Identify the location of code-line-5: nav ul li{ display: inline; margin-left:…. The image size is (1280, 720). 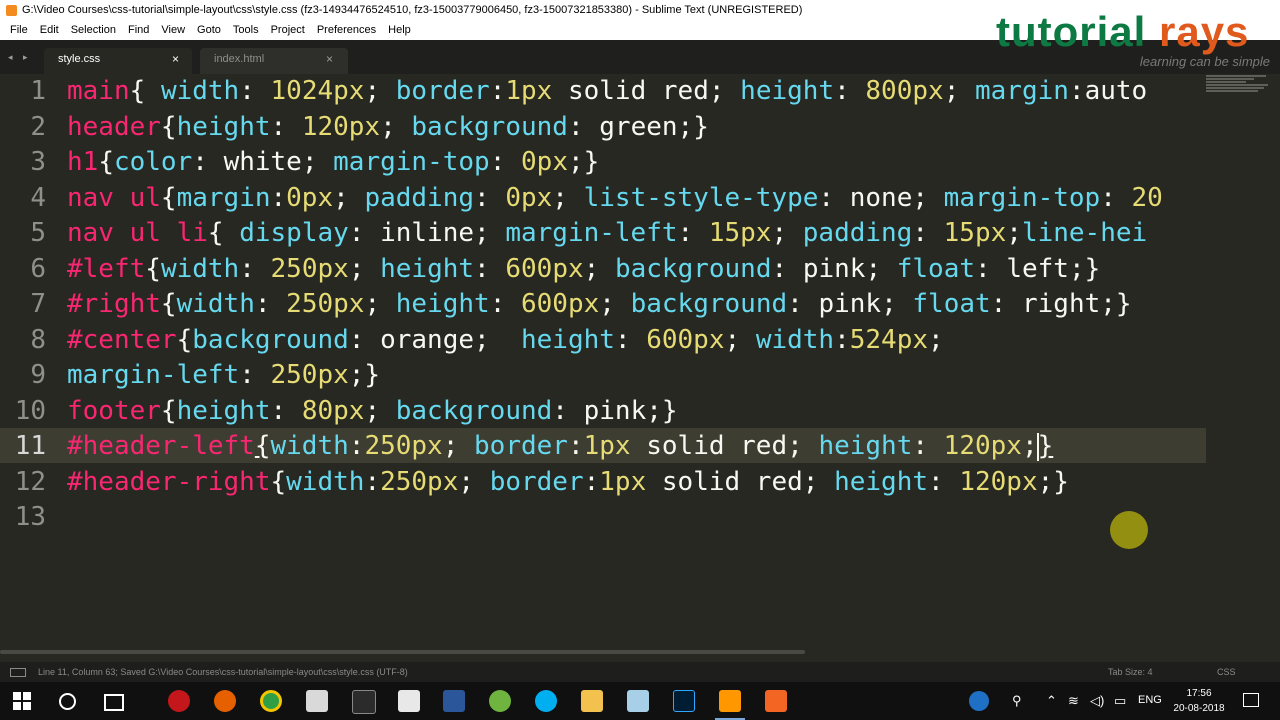
(636, 233).